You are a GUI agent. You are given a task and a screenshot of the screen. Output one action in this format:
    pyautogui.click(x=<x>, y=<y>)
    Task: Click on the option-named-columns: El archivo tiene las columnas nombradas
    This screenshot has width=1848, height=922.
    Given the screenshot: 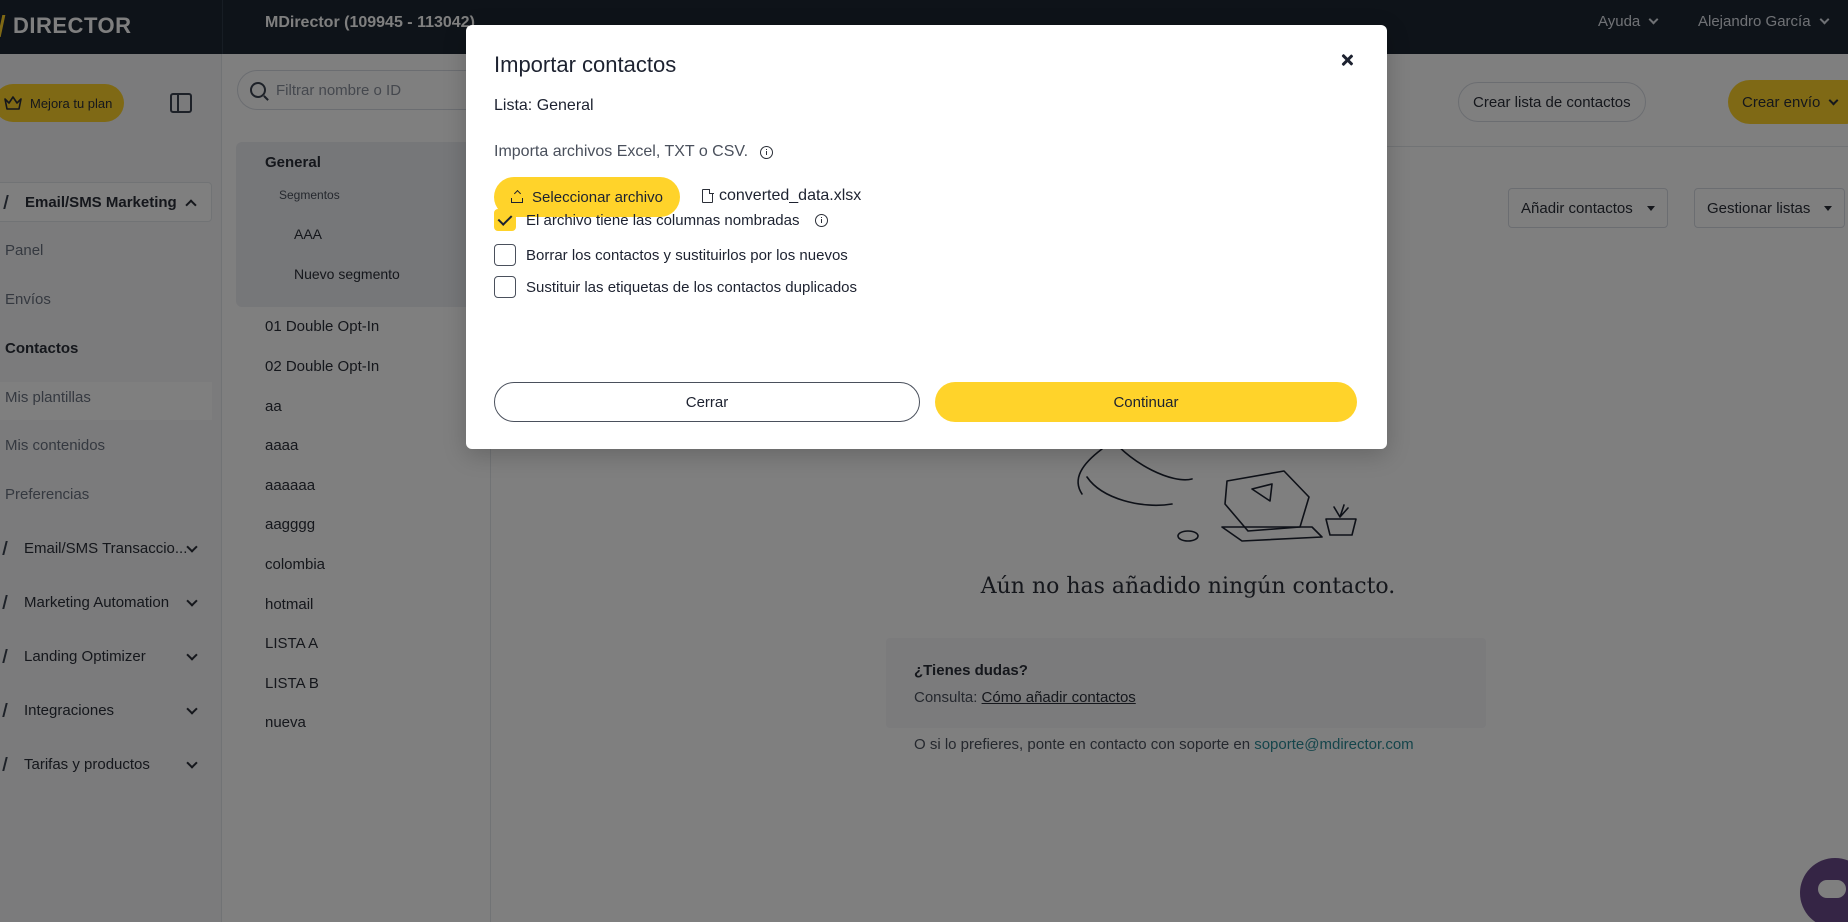 What is the action you would take?
    pyautogui.click(x=661, y=220)
    